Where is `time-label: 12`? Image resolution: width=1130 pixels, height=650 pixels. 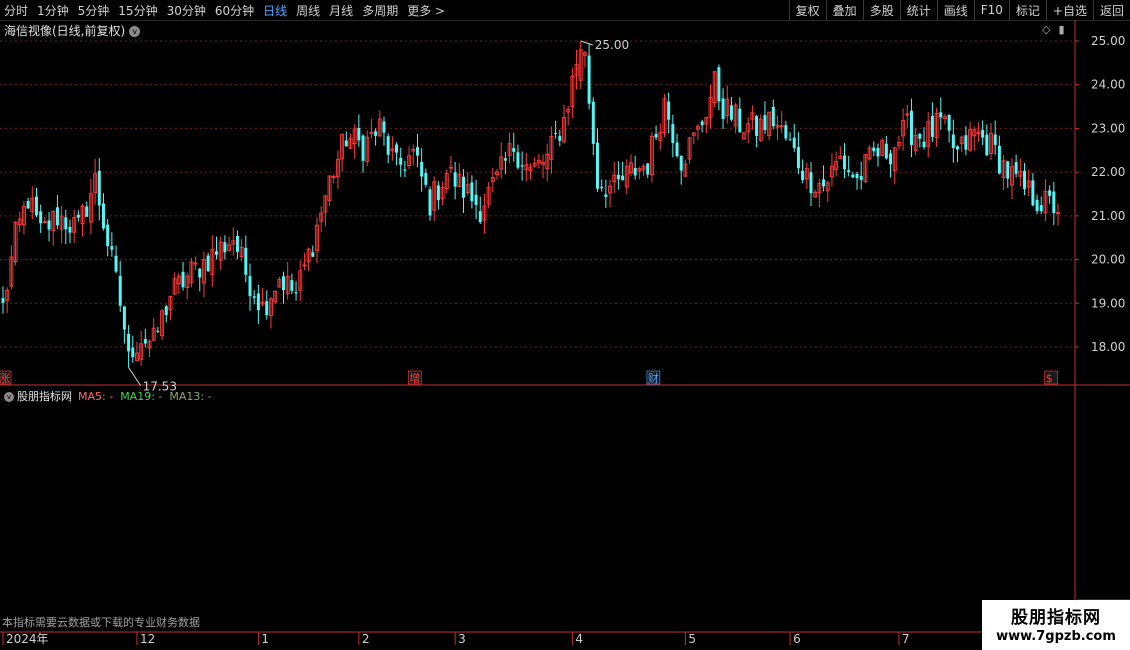 time-label: 12 is located at coordinates (147, 639).